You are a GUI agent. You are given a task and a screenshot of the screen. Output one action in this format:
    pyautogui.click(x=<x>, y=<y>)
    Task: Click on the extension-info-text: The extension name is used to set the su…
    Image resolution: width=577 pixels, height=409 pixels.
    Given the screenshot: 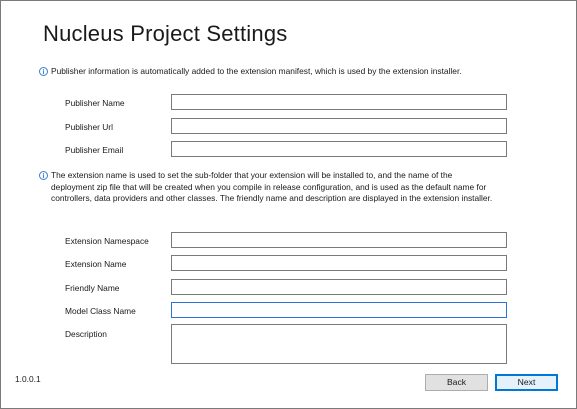 What is the action you would take?
    pyautogui.click(x=272, y=186)
    